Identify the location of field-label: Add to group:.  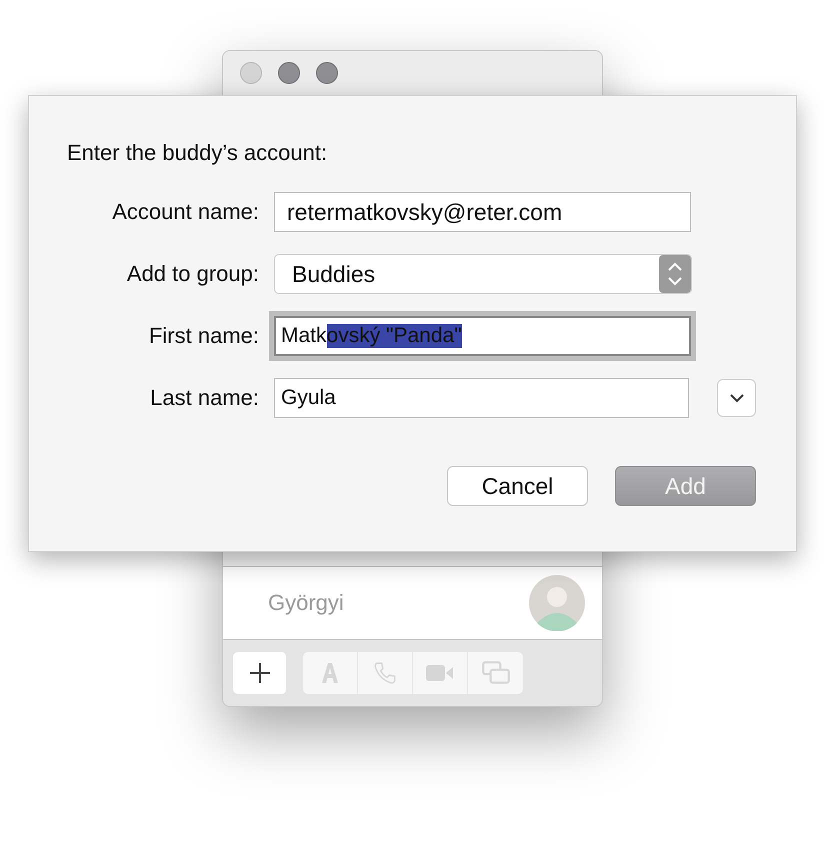
(192, 274).